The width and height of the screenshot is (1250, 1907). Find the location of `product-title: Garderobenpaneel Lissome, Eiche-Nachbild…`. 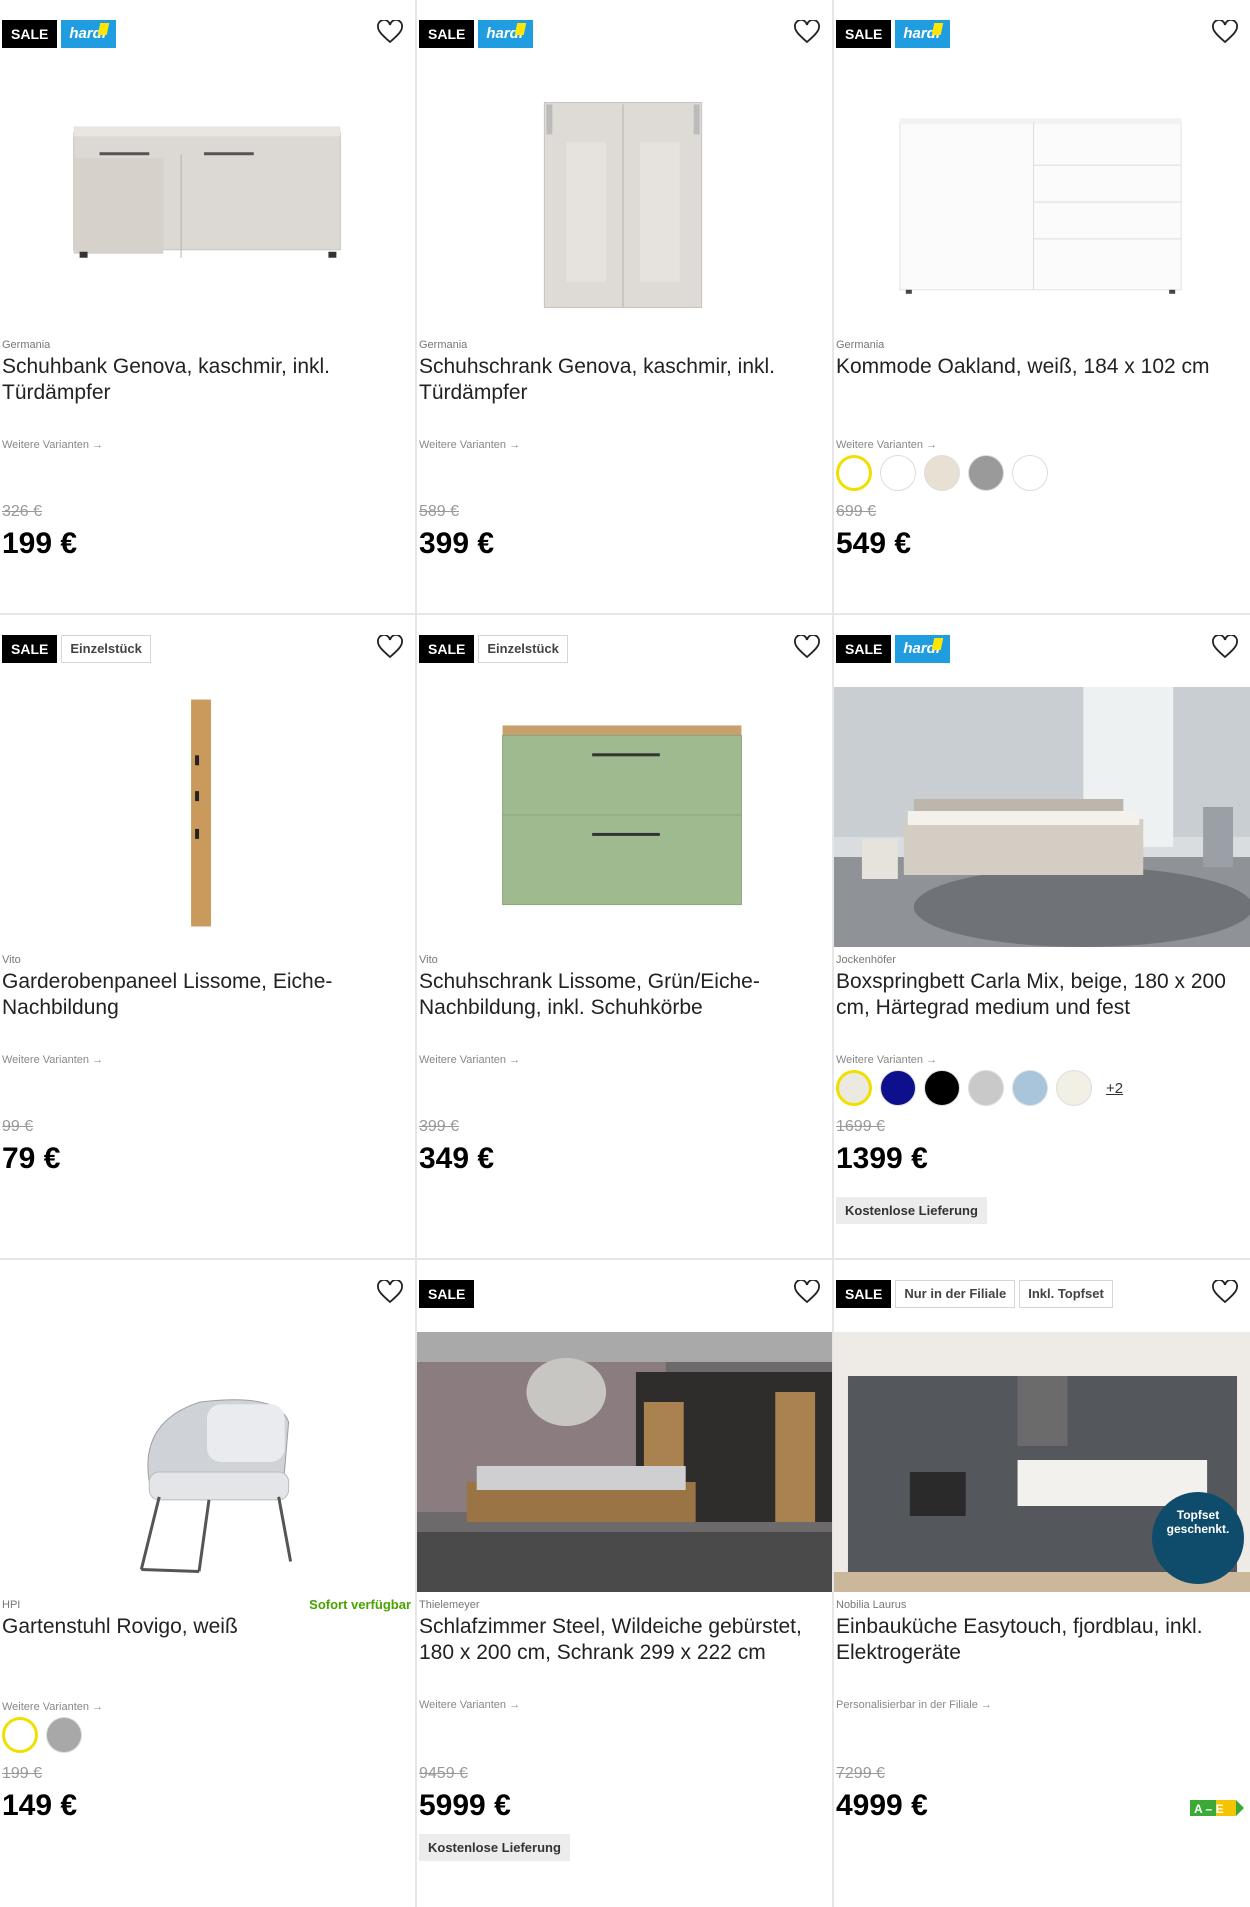

product-title: Garderobenpaneel Lissome, Eiche-Nachbild… is located at coordinates (204, 995).